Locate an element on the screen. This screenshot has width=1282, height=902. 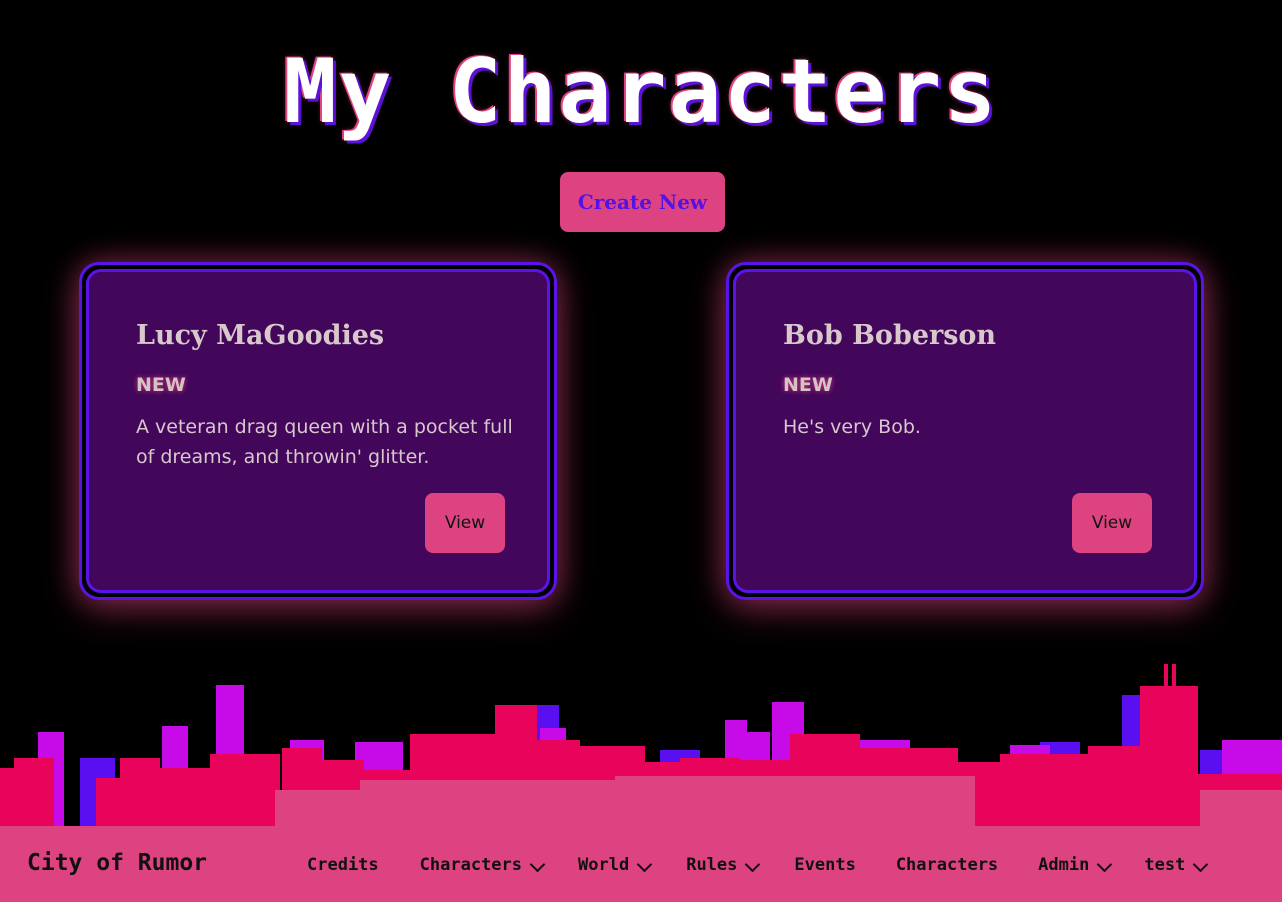
character-card-inner: Bob Boberson NEW He's very Bob. View is located at coordinates (965, 431).